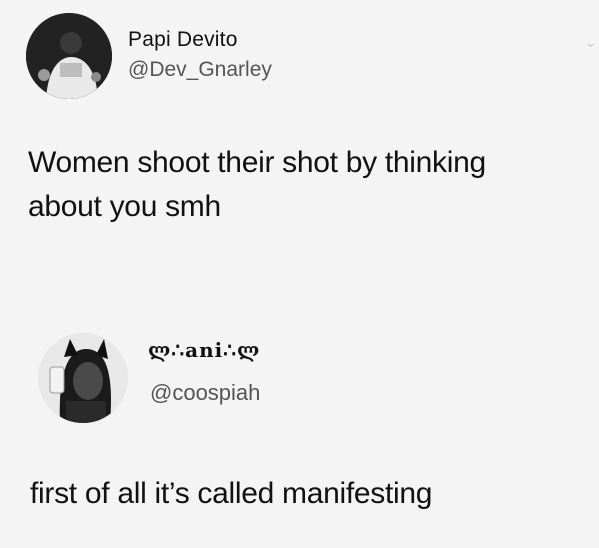 The width and height of the screenshot is (599, 548). Describe the element at coordinates (124, 206) in the screenshot. I see `tweet-text-line: about you smh` at that location.